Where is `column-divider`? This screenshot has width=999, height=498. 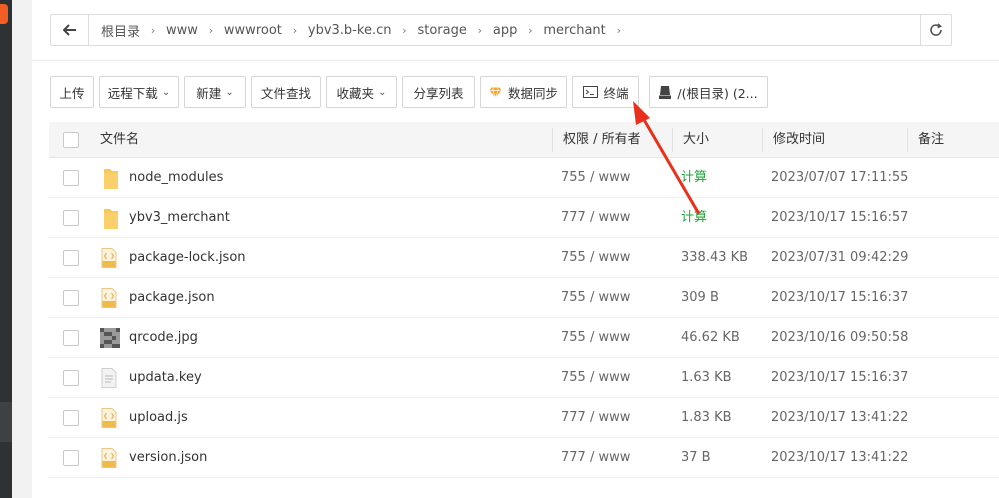
column-divider is located at coordinates (552, 140).